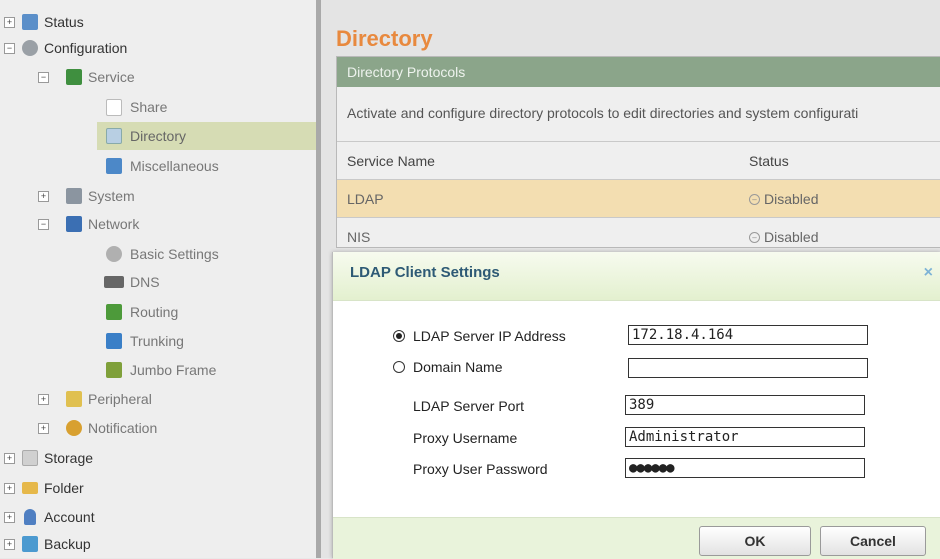  What do you see at coordinates (30, 517) in the screenshot?
I see `account-icon` at bounding box center [30, 517].